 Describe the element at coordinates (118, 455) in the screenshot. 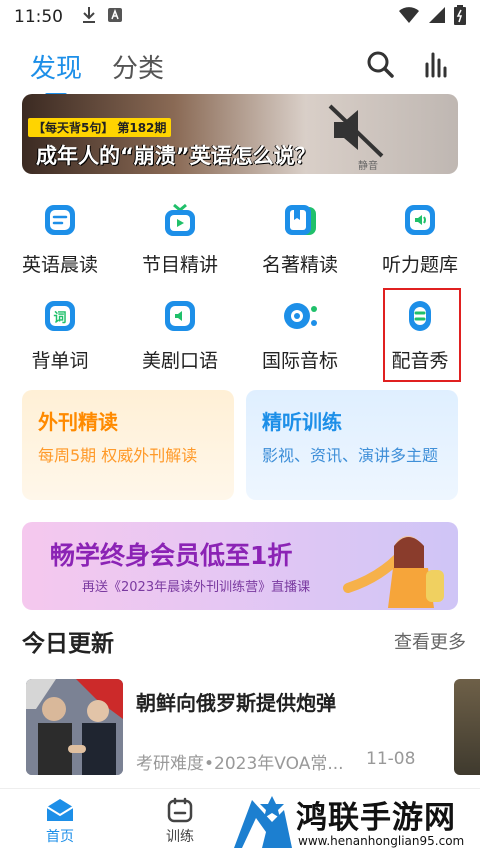

I see `promo-subtitle: 每周5期 权威外刊解读` at that location.